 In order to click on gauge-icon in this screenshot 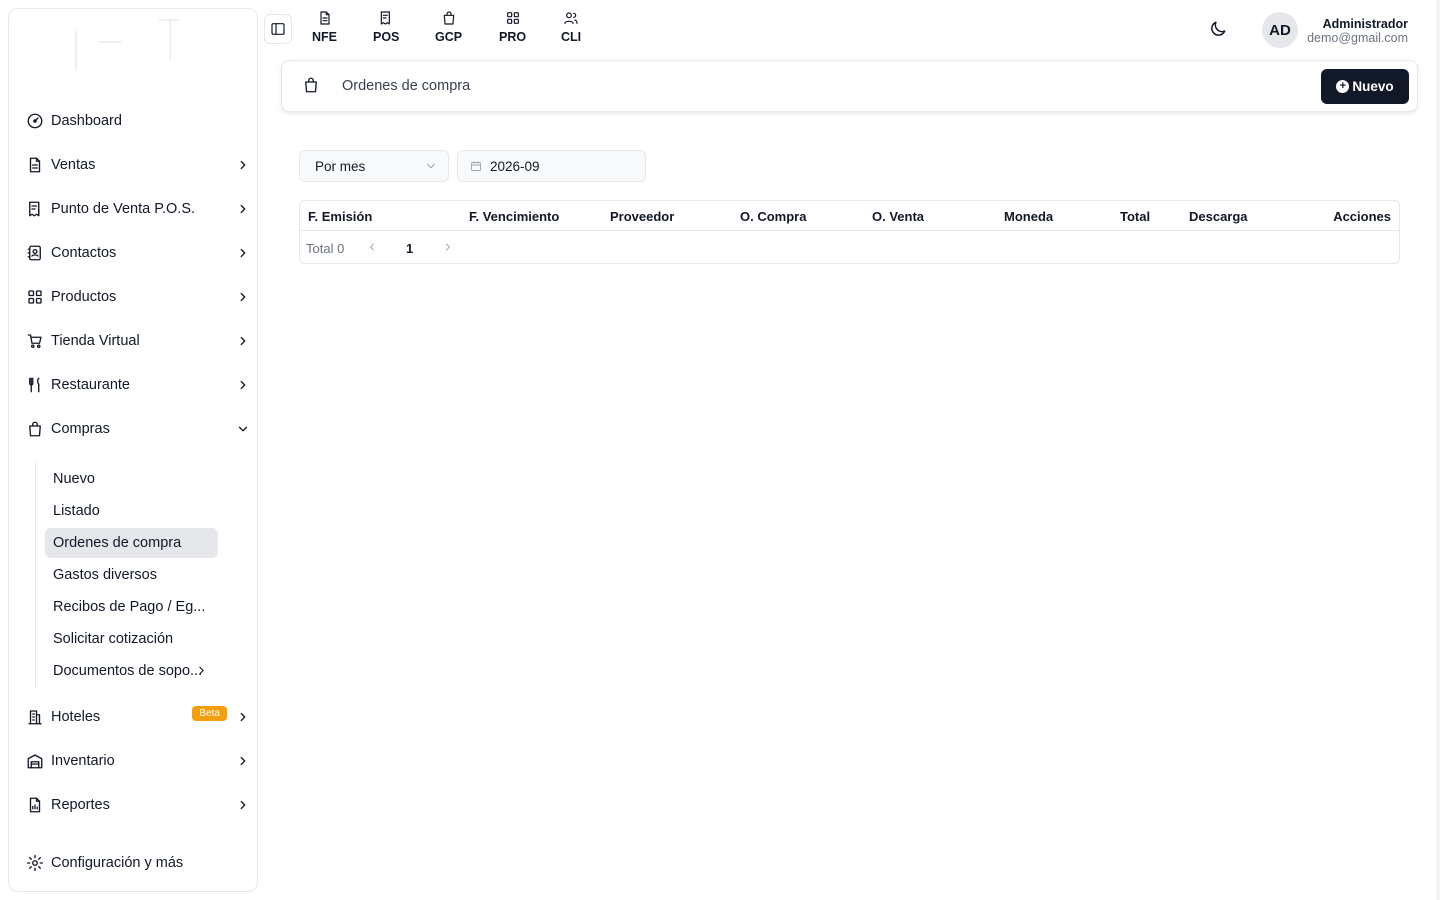, I will do `click(35, 121)`.